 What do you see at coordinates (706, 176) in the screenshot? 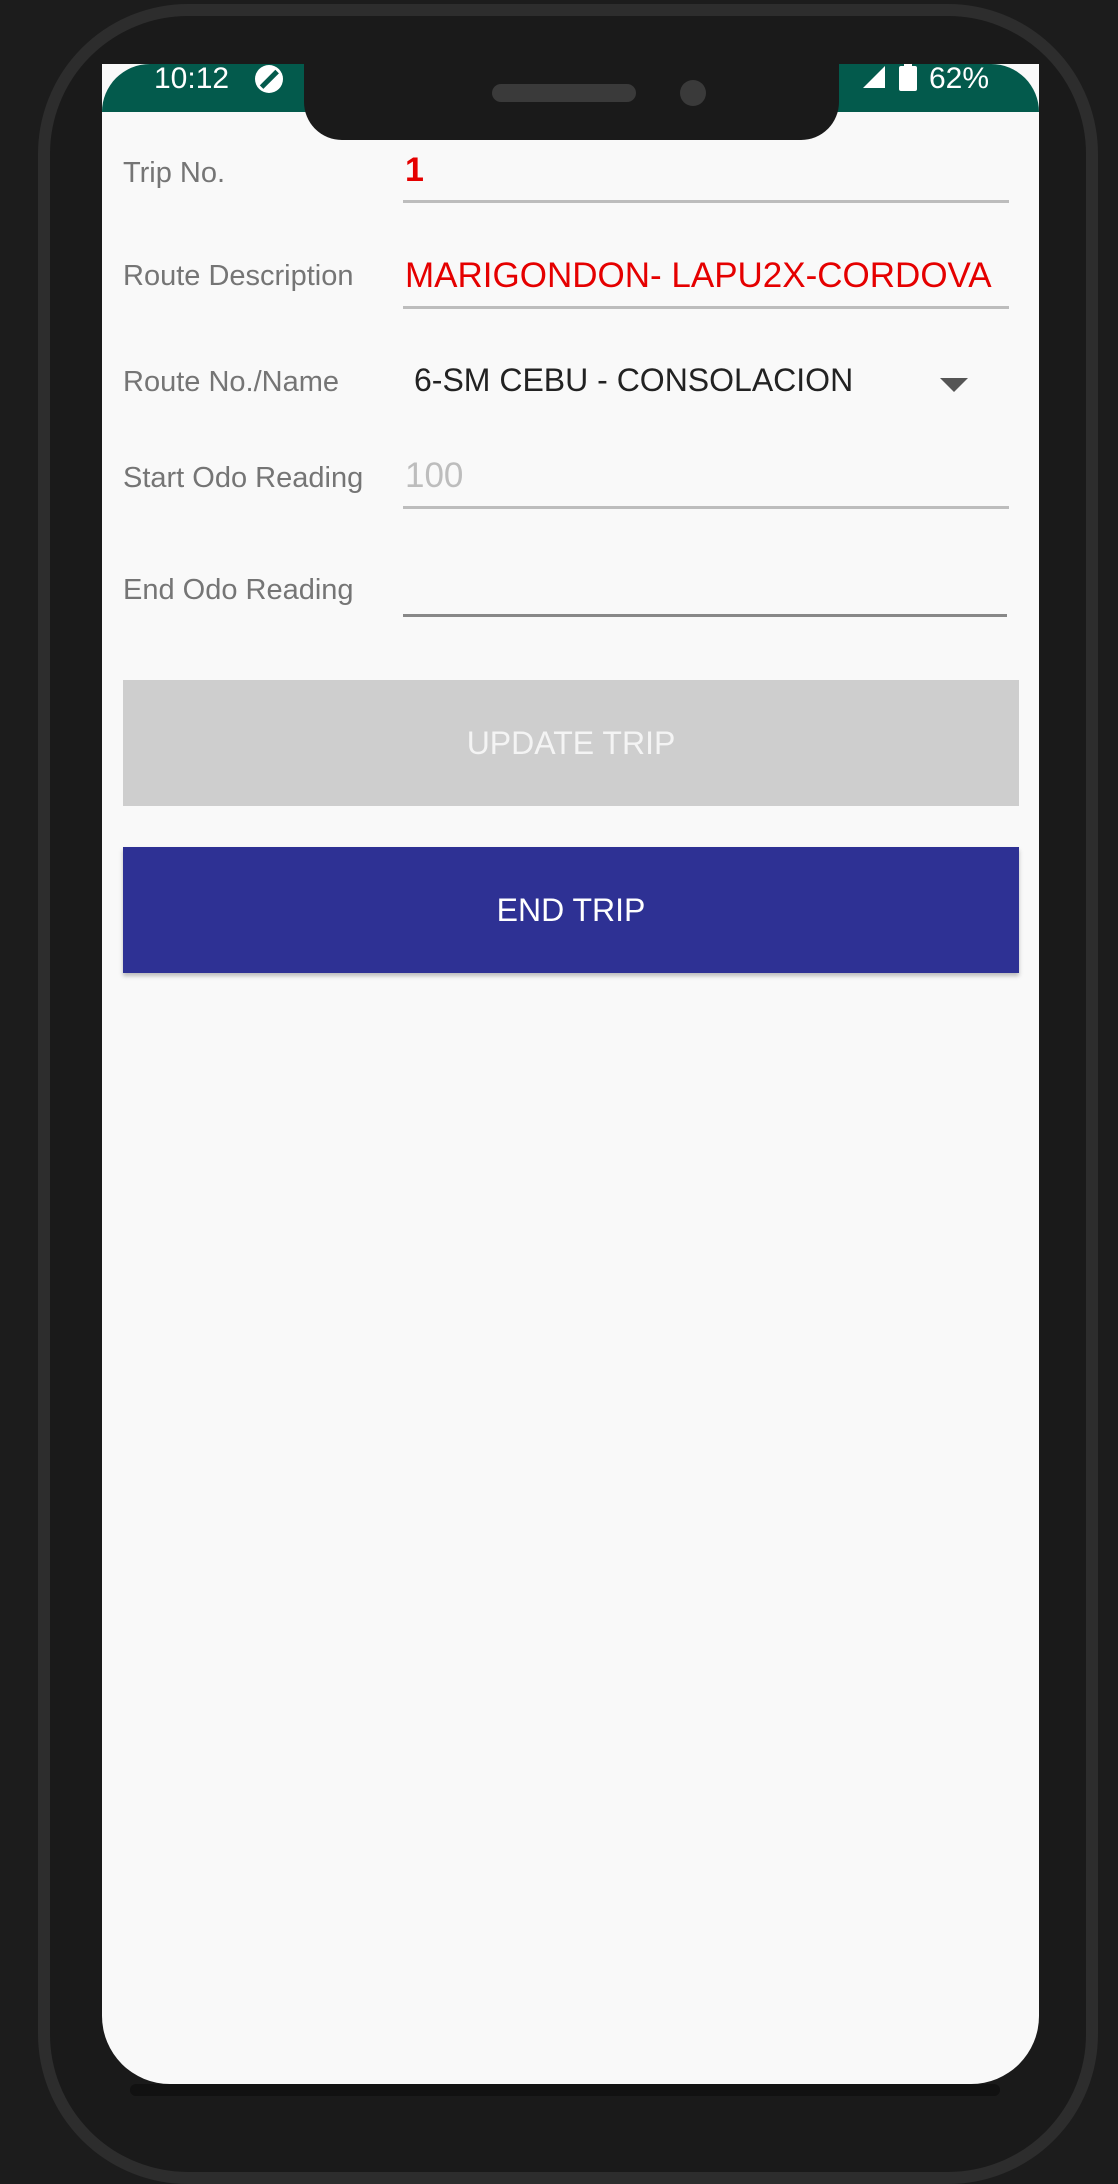
I see `trip-no-field: 1` at bounding box center [706, 176].